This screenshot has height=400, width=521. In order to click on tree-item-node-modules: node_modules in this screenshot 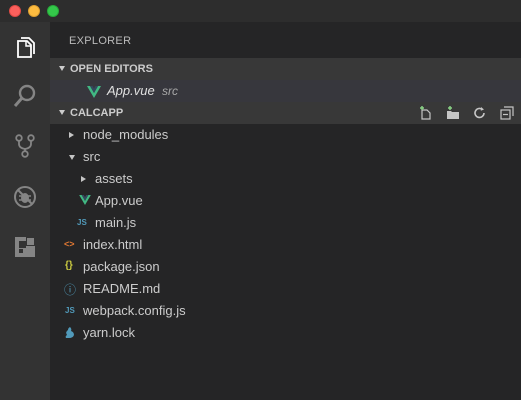, I will do `click(285, 135)`.